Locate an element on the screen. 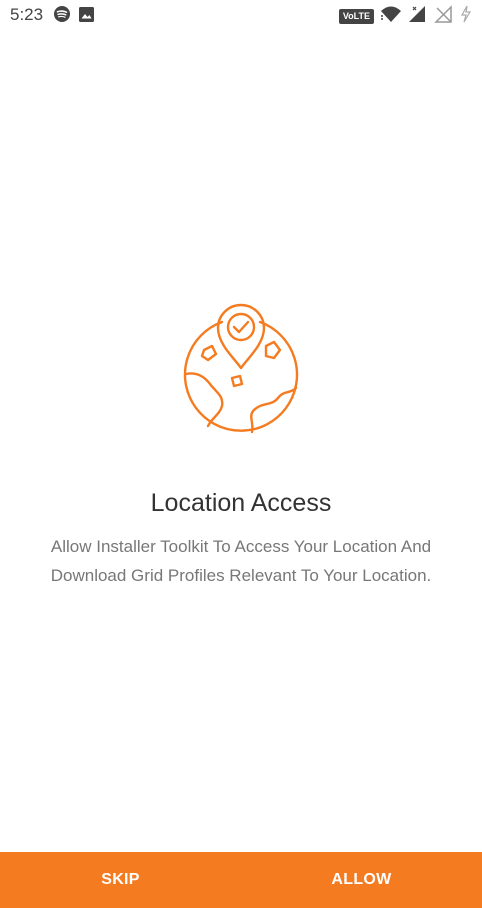 This screenshot has width=482, height=908. volte-badge: VoLTE is located at coordinates (356, 16).